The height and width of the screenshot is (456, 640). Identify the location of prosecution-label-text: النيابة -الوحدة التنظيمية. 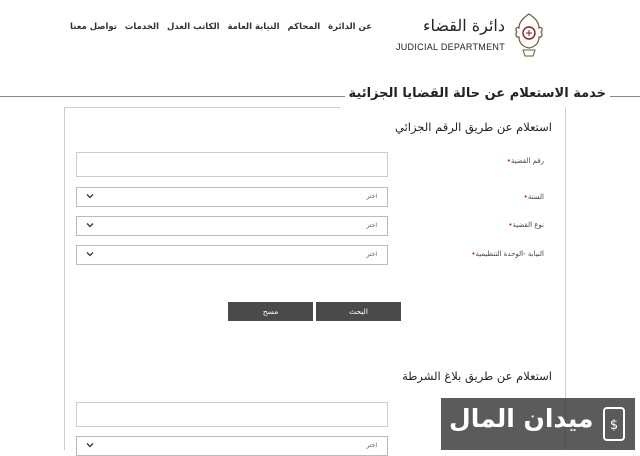
(509, 254).